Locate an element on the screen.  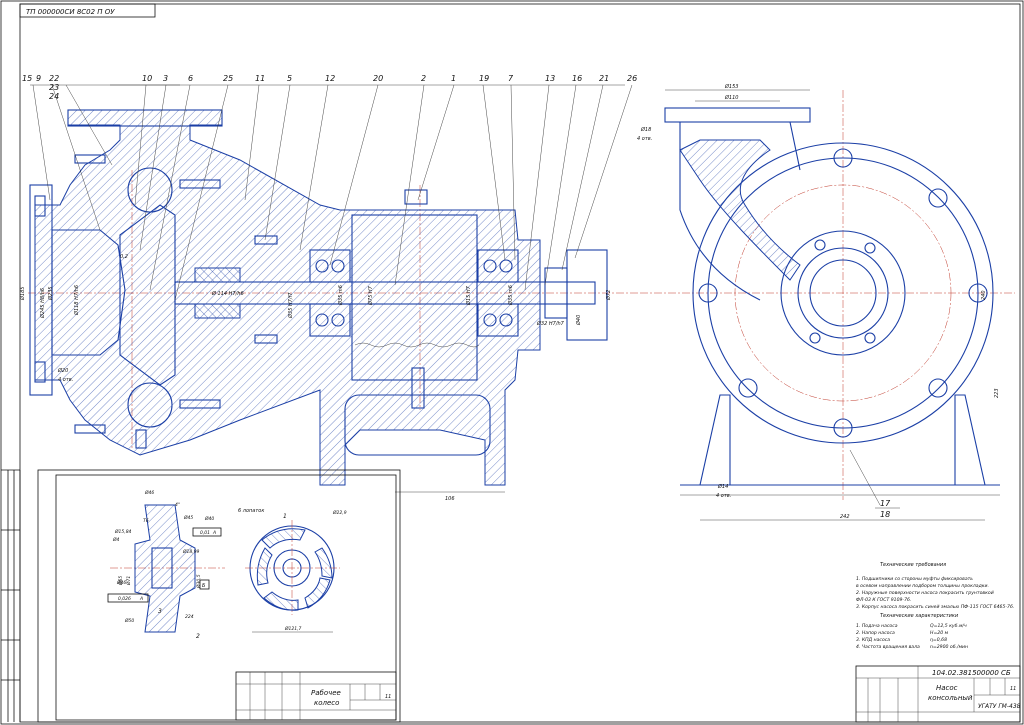
characteristic-value: η=0,68 is located at coordinates (938, 640).